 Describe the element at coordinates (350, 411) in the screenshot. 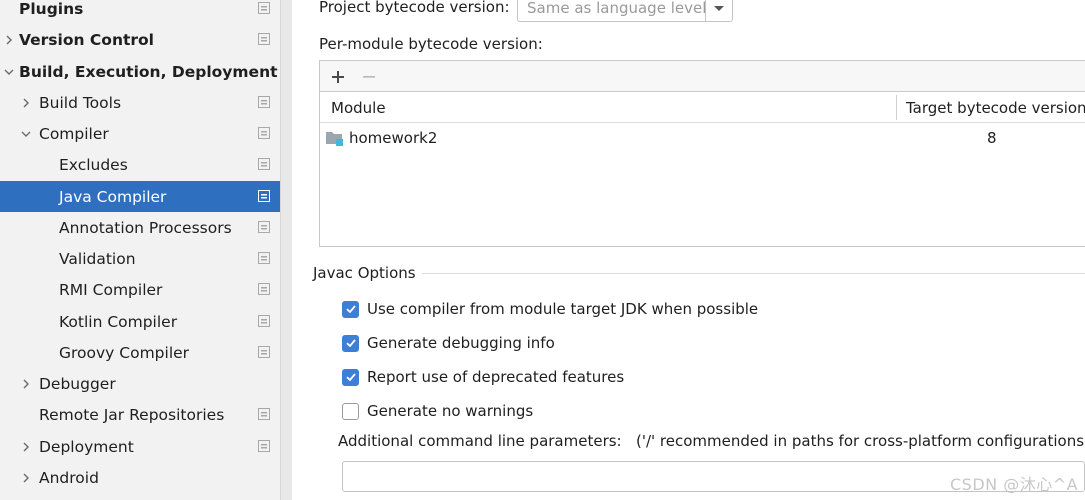

I see `generate-no-warnings-checkbox` at that location.